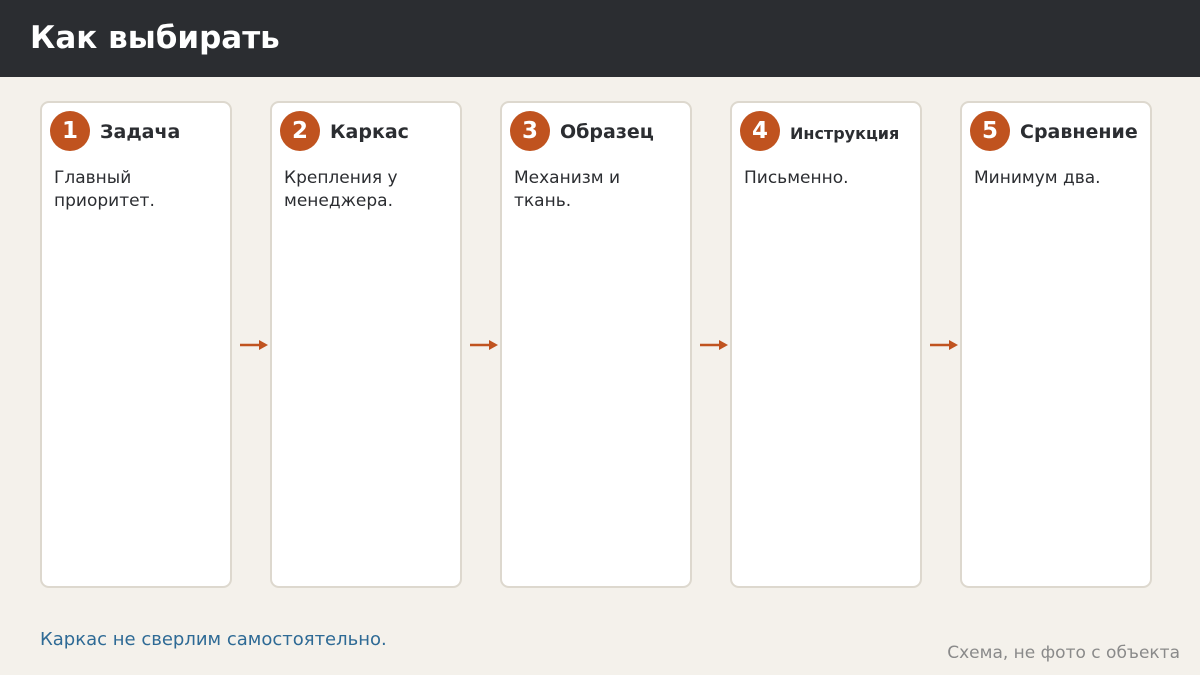 This screenshot has height=675, width=1200. Describe the element at coordinates (300, 131) in the screenshot. I see `step-number-badge: 2` at that location.